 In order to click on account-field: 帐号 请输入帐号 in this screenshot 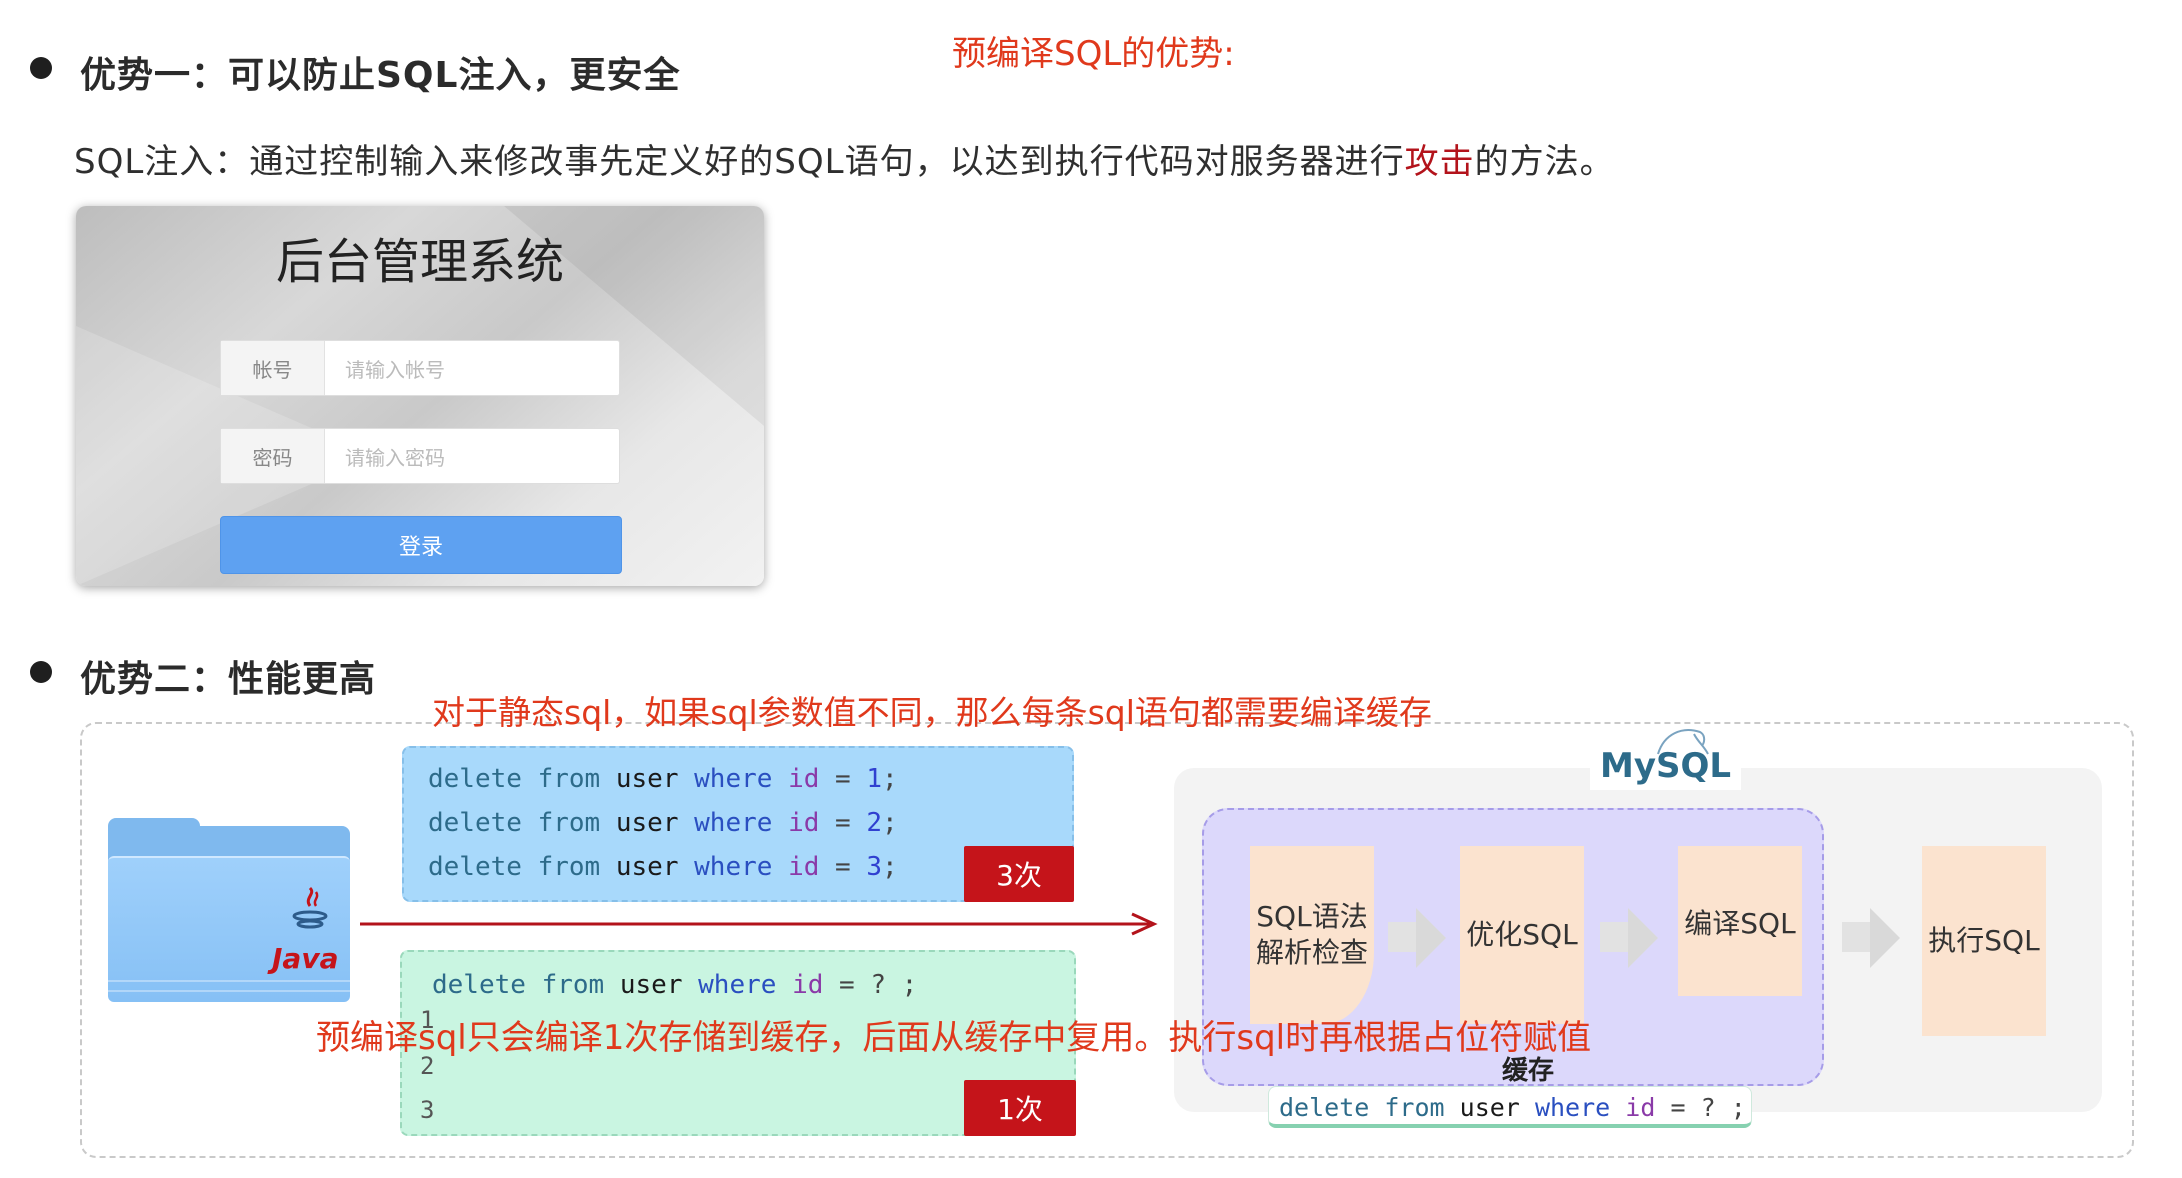, I will do `click(420, 368)`.